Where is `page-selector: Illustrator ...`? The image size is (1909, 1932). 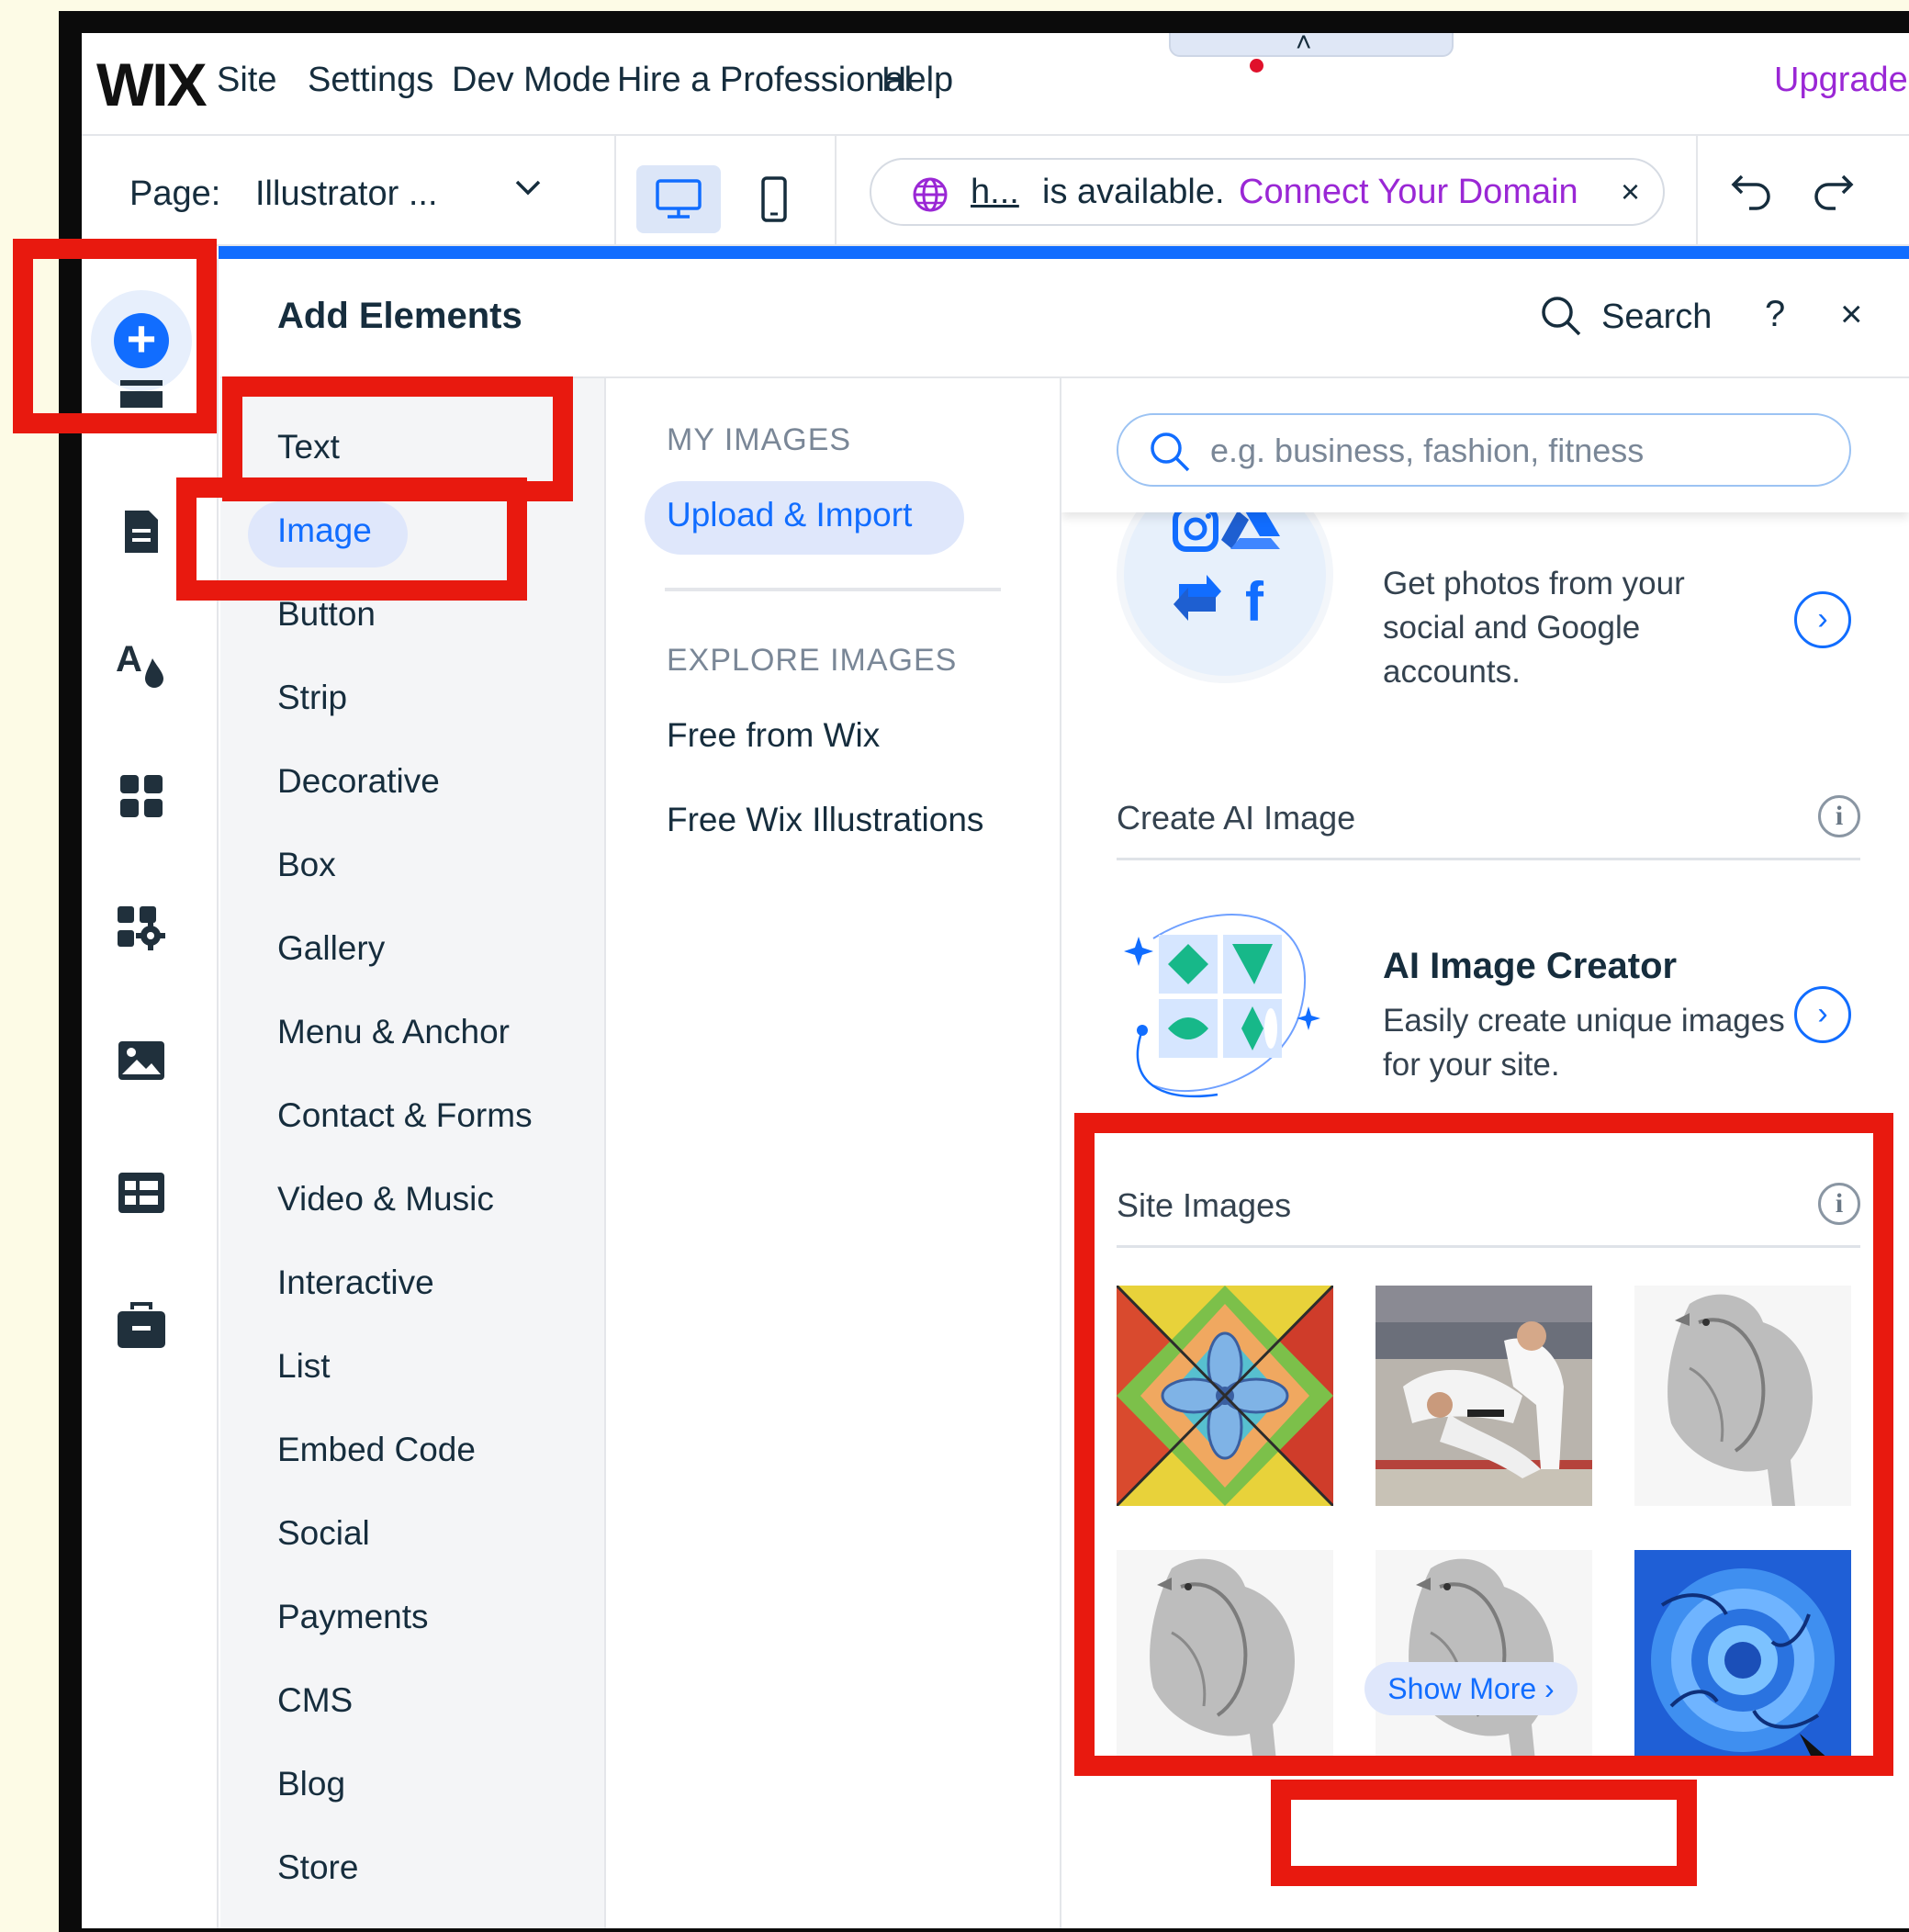
page-selector: Illustrator ... is located at coordinates (346, 194).